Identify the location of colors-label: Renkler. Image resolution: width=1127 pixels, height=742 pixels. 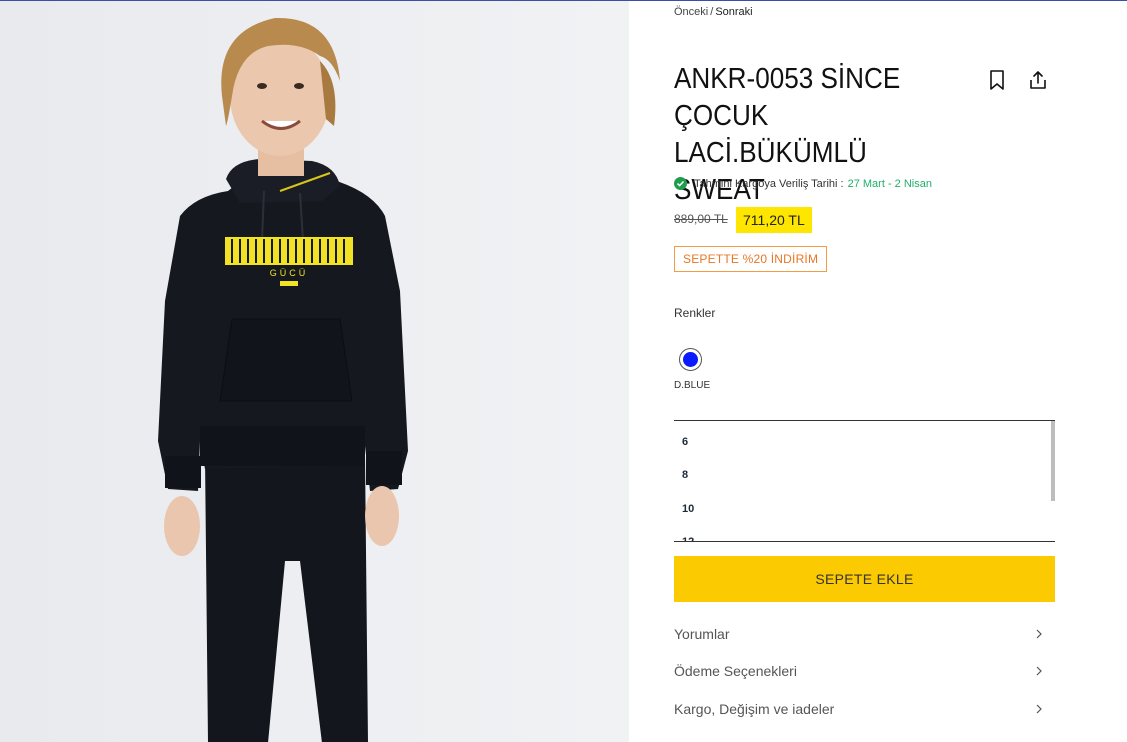
(695, 313).